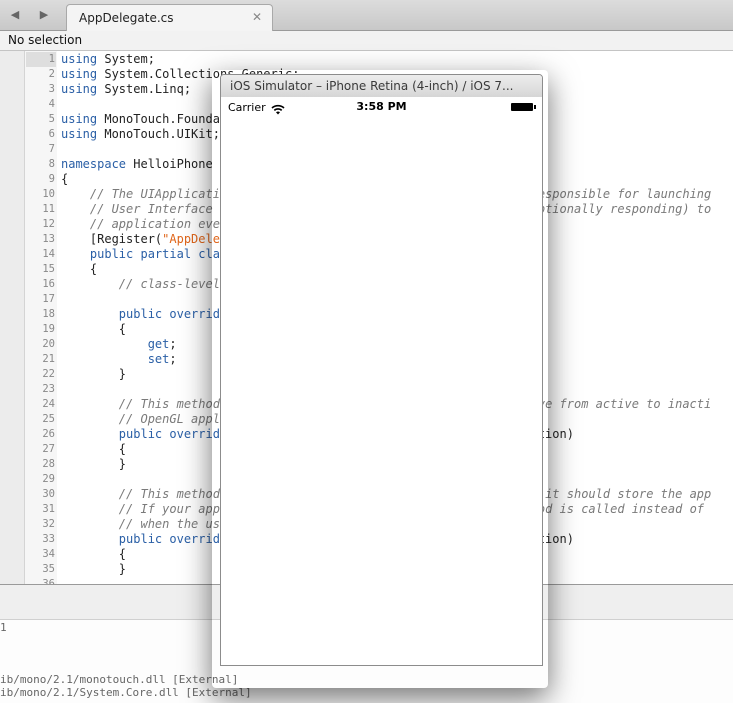 This screenshot has width=733, height=703. I want to click on code-line: // class-level, so click(169, 284).